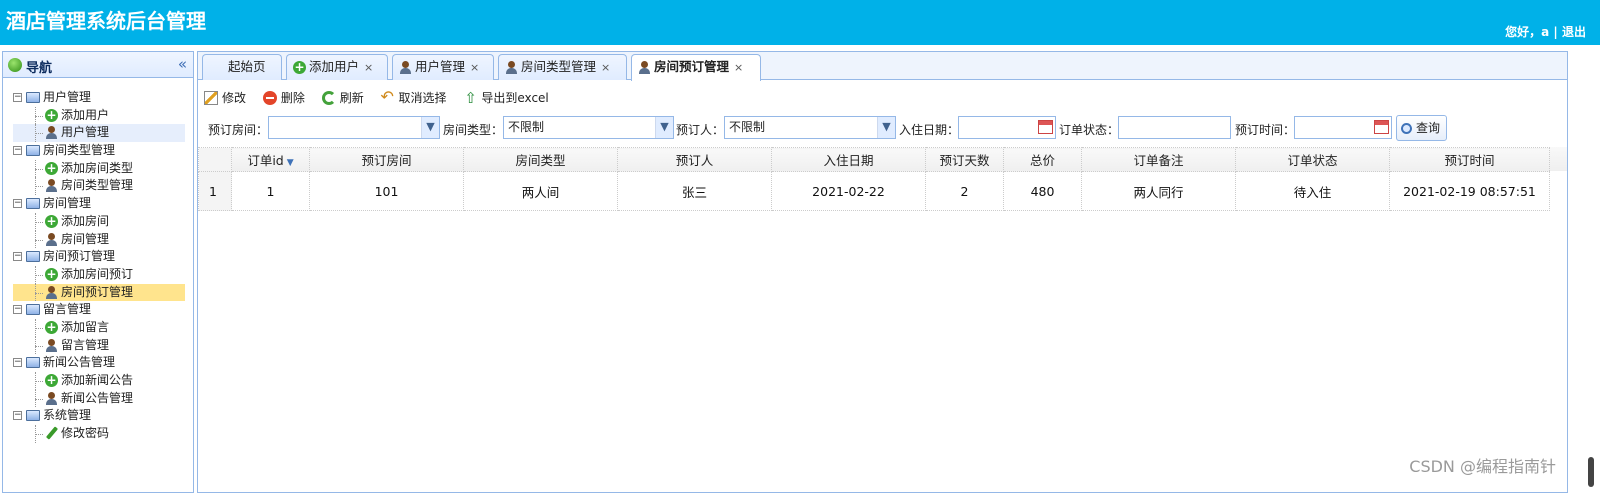 Image resolution: width=1600 pixels, height=493 pixels. I want to click on table-cell: 1, so click(270, 191).